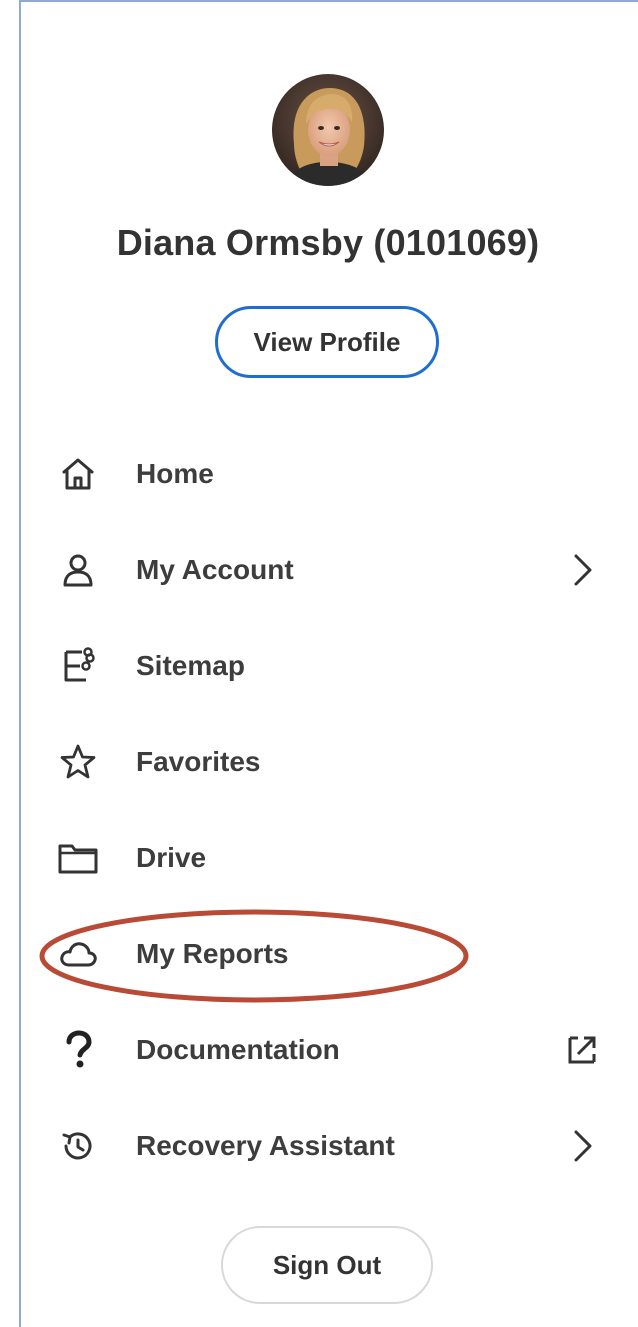 Image resolution: width=638 pixels, height=1327 pixels. What do you see at coordinates (215, 569) in the screenshot?
I see `menu-item-label: My Account` at bounding box center [215, 569].